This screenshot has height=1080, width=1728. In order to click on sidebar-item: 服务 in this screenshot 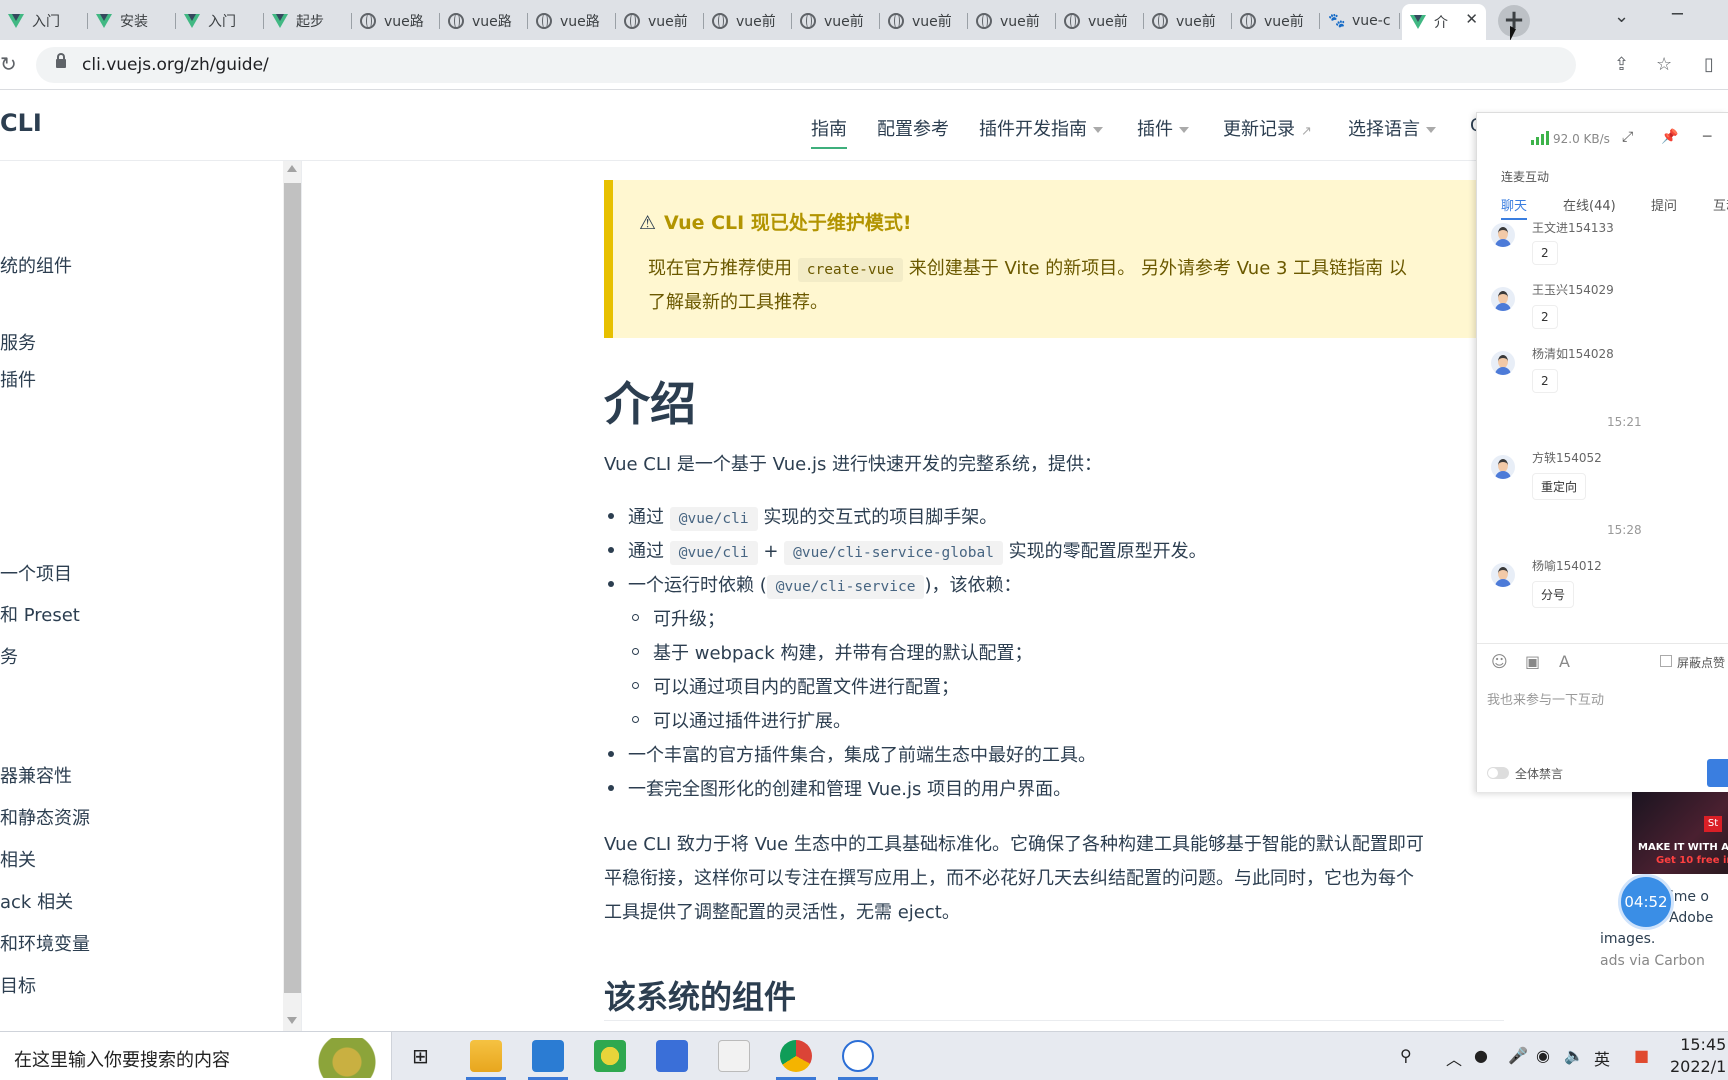, I will do `click(18, 342)`.